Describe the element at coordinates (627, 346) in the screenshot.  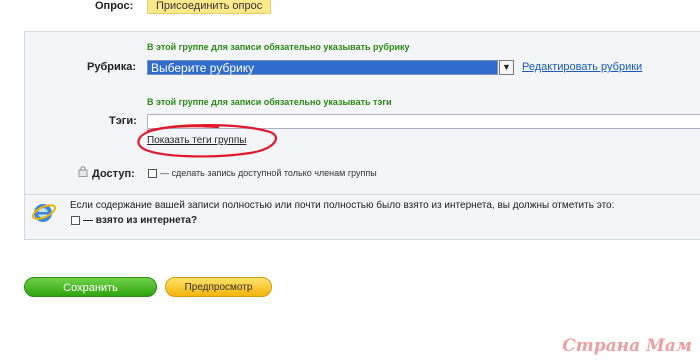
I see `site-watermark: Страна Мам` at that location.